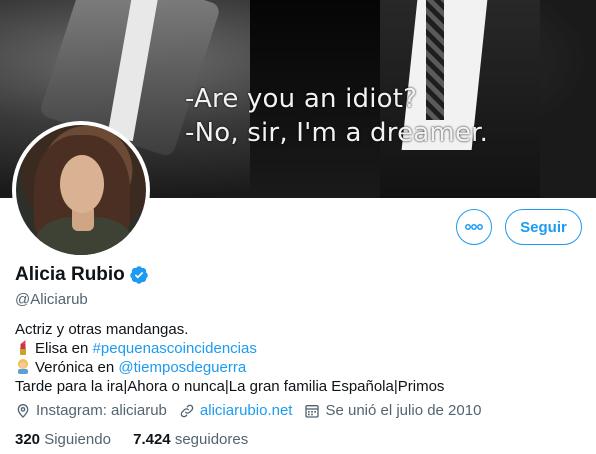 This screenshot has width=596, height=454. I want to click on bio-line: Actriz y otras mandangas., so click(102, 329).